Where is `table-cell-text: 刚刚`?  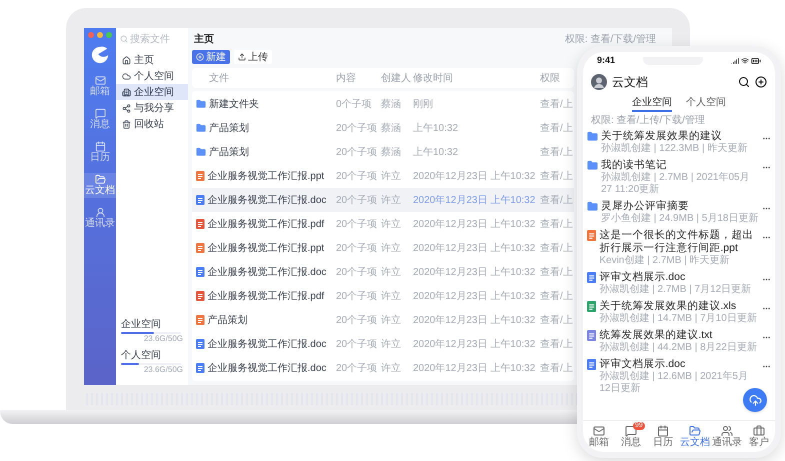
table-cell-text: 刚刚 is located at coordinates (423, 105).